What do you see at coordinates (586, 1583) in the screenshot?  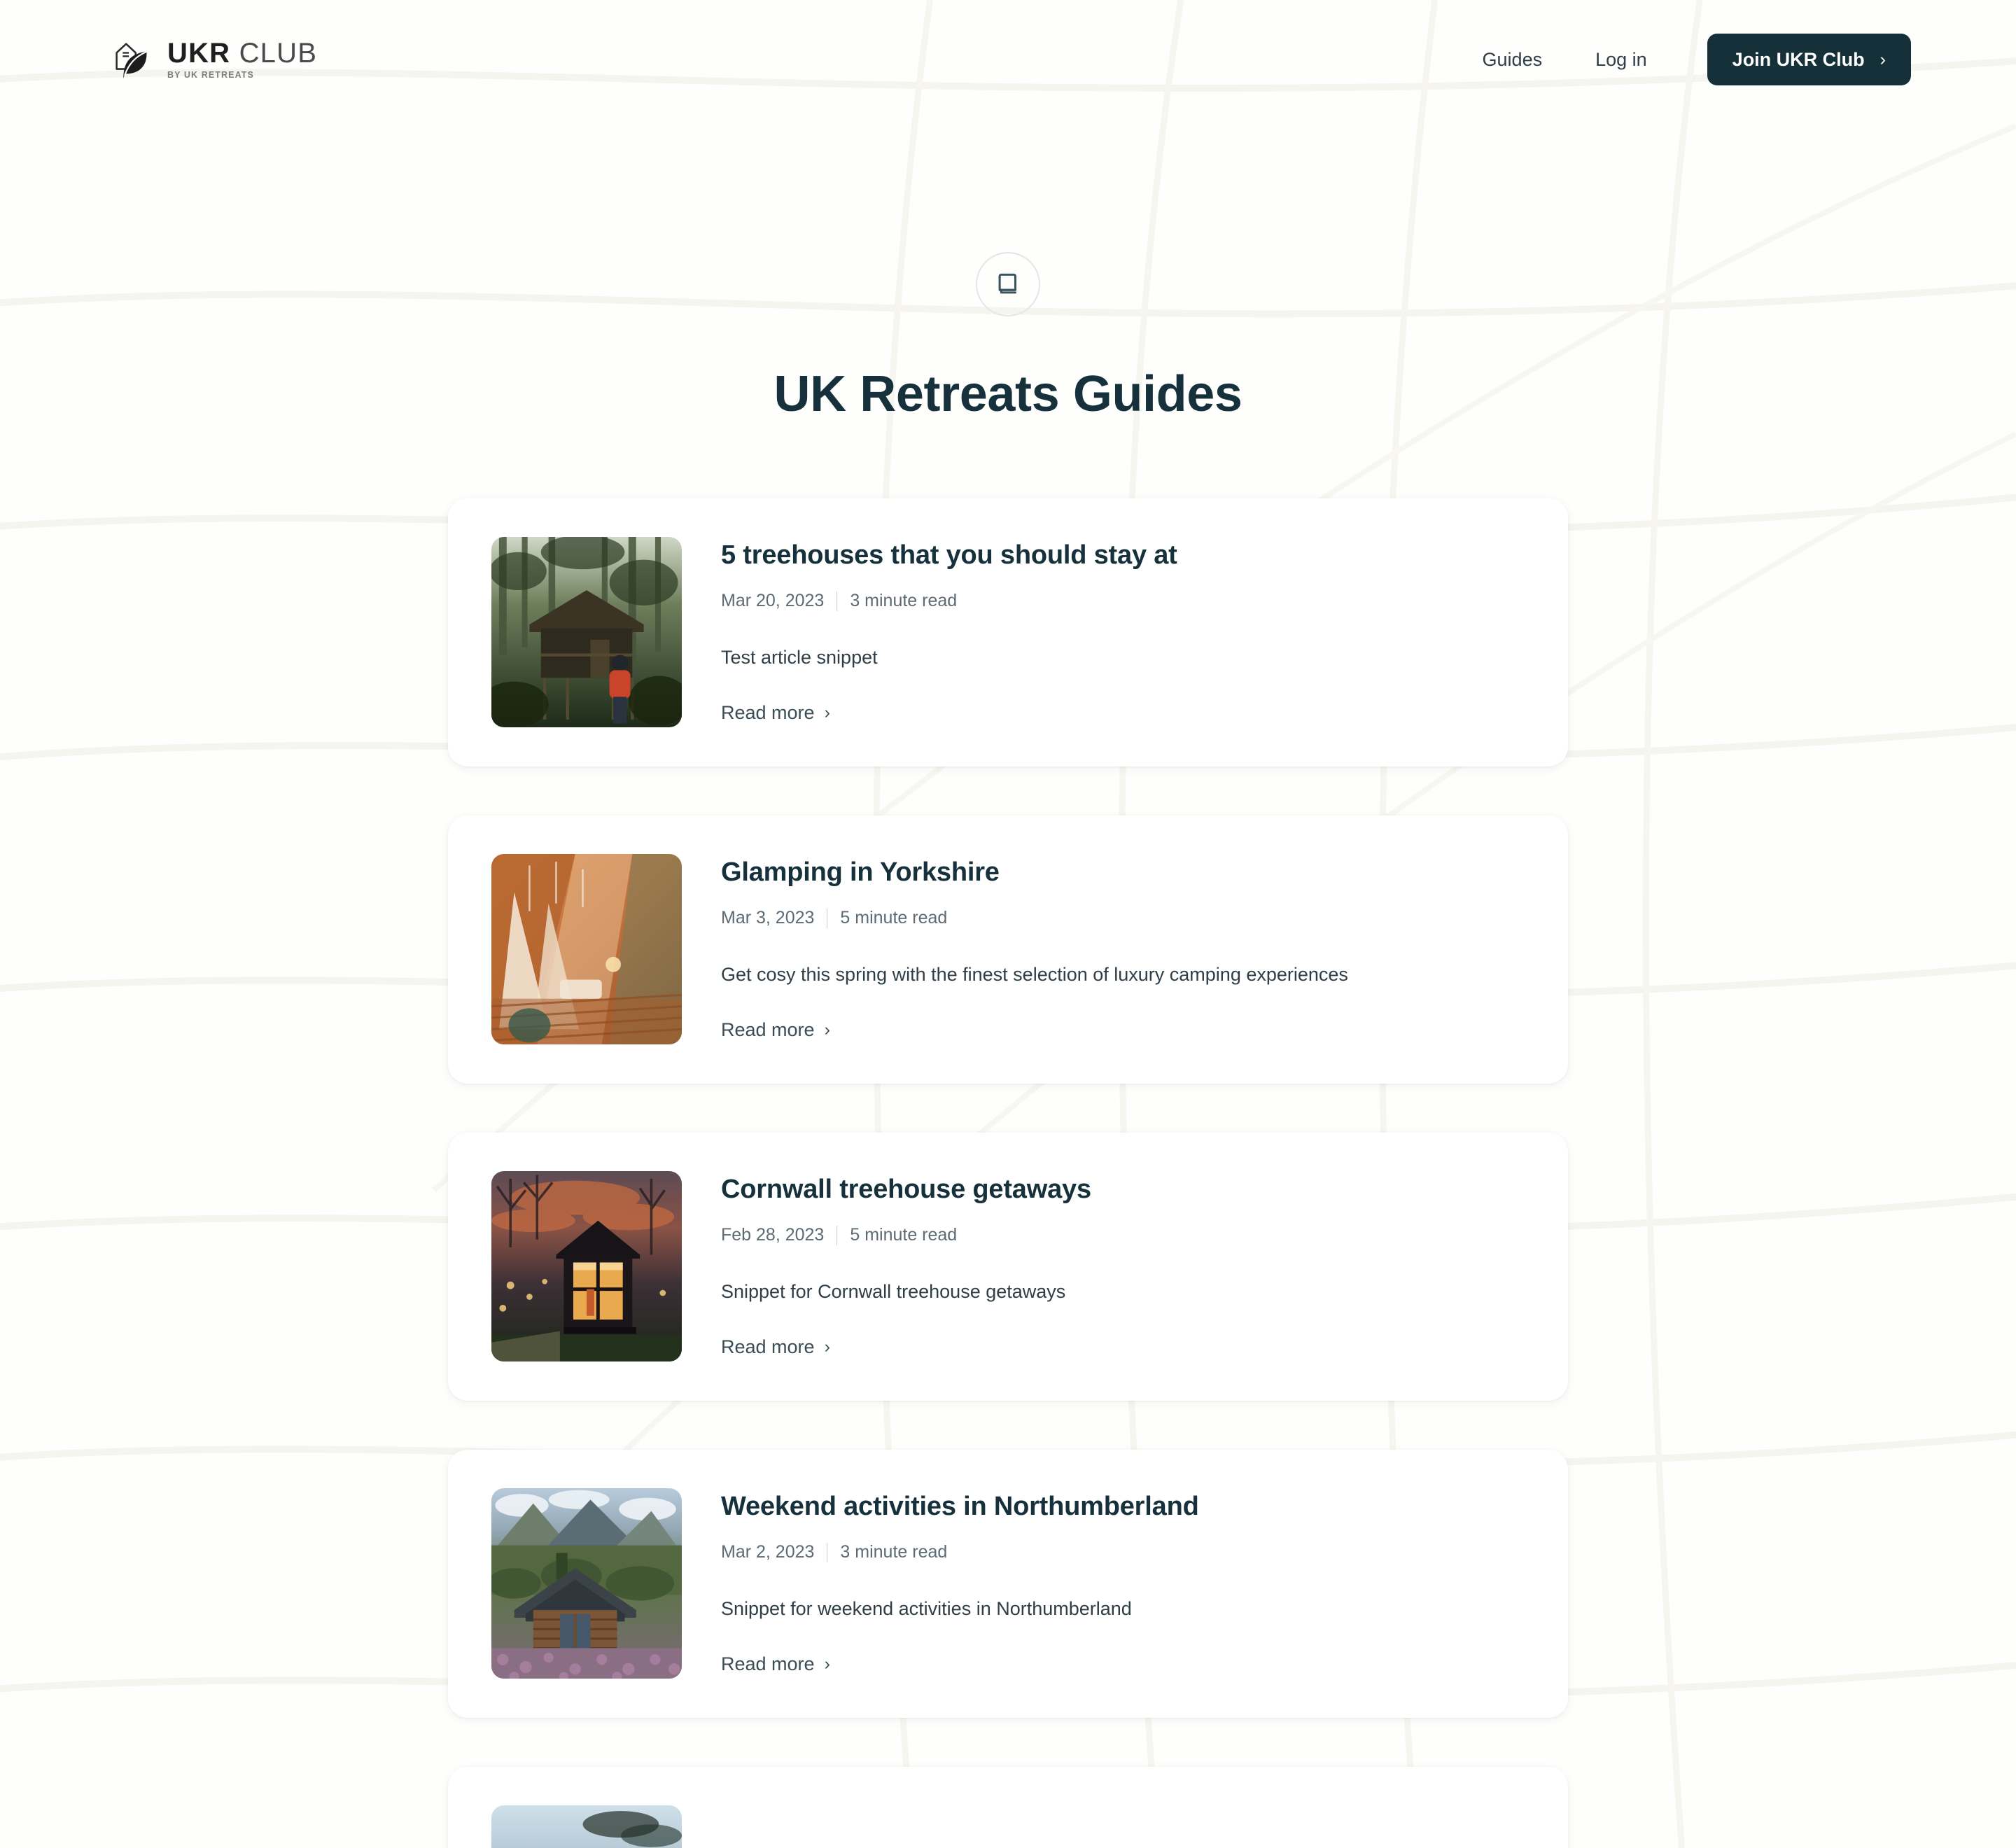 I see `mountain-cabin-heather-photo` at bounding box center [586, 1583].